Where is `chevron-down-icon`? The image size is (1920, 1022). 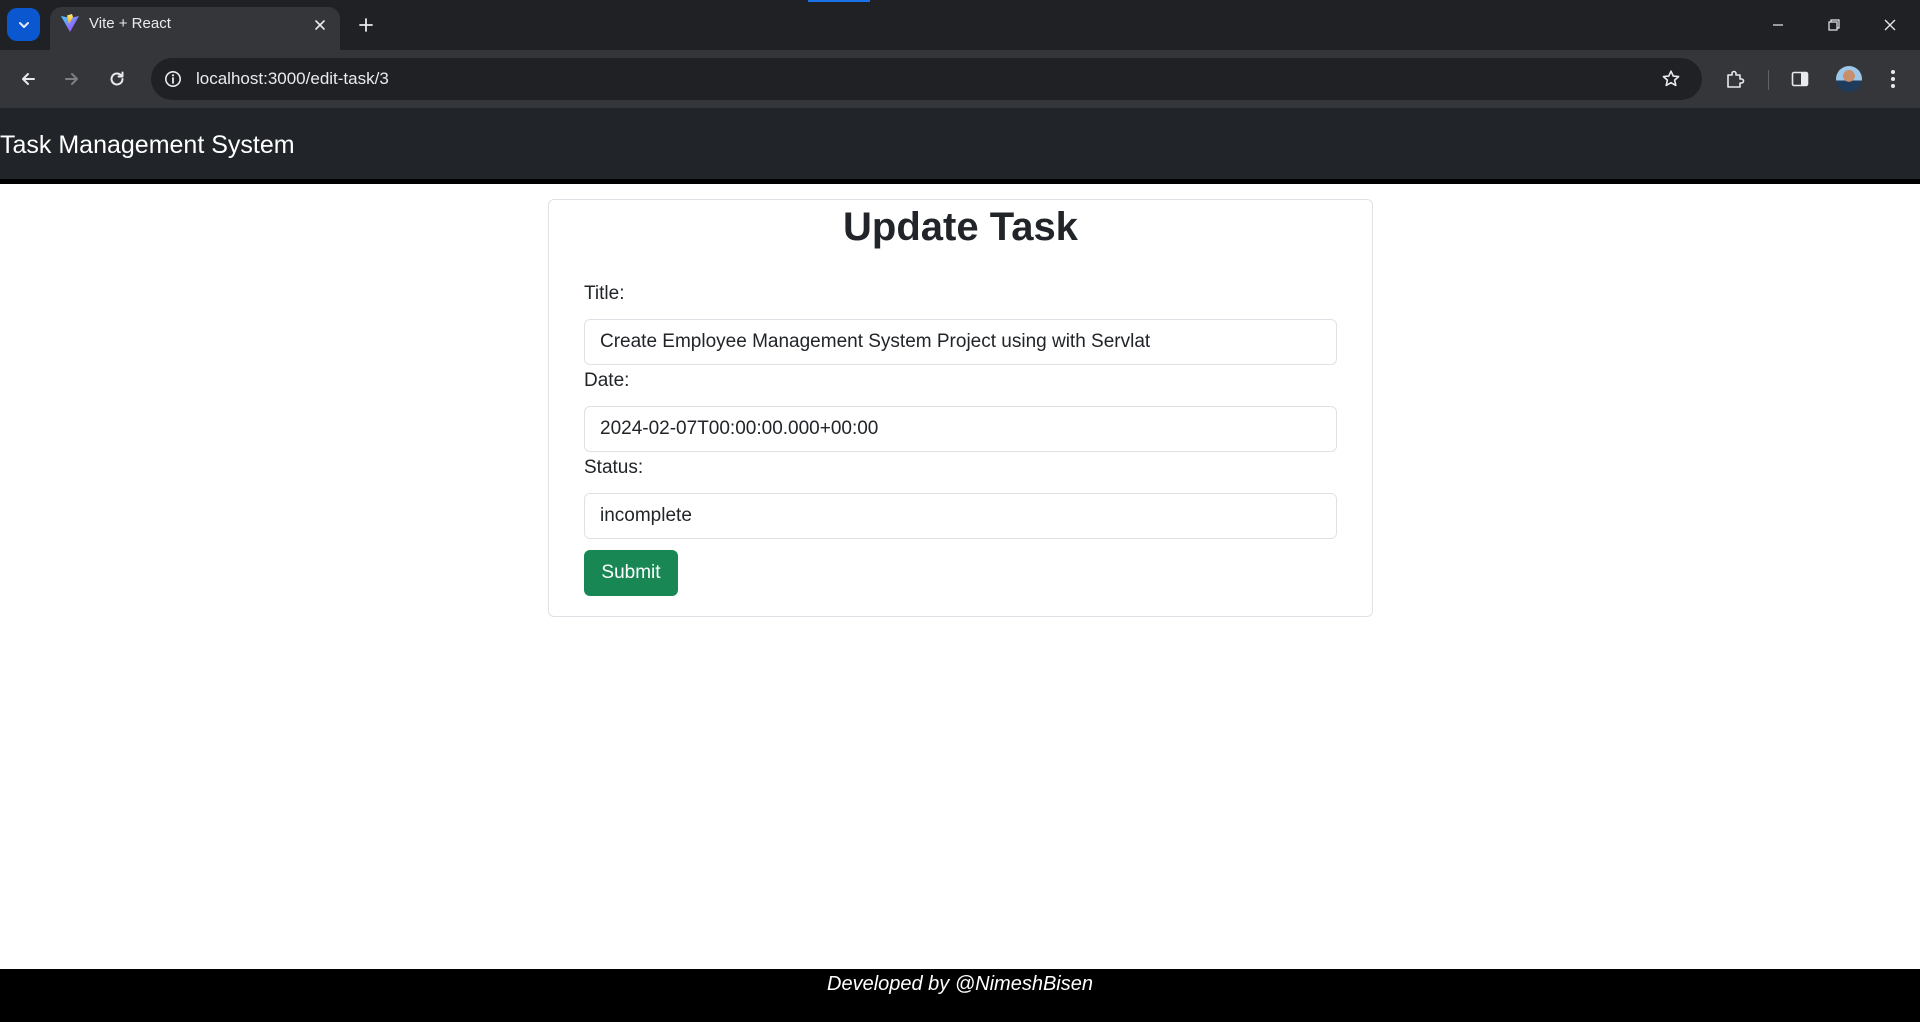
chevron-down-icon is located at coordinates (23, 24).